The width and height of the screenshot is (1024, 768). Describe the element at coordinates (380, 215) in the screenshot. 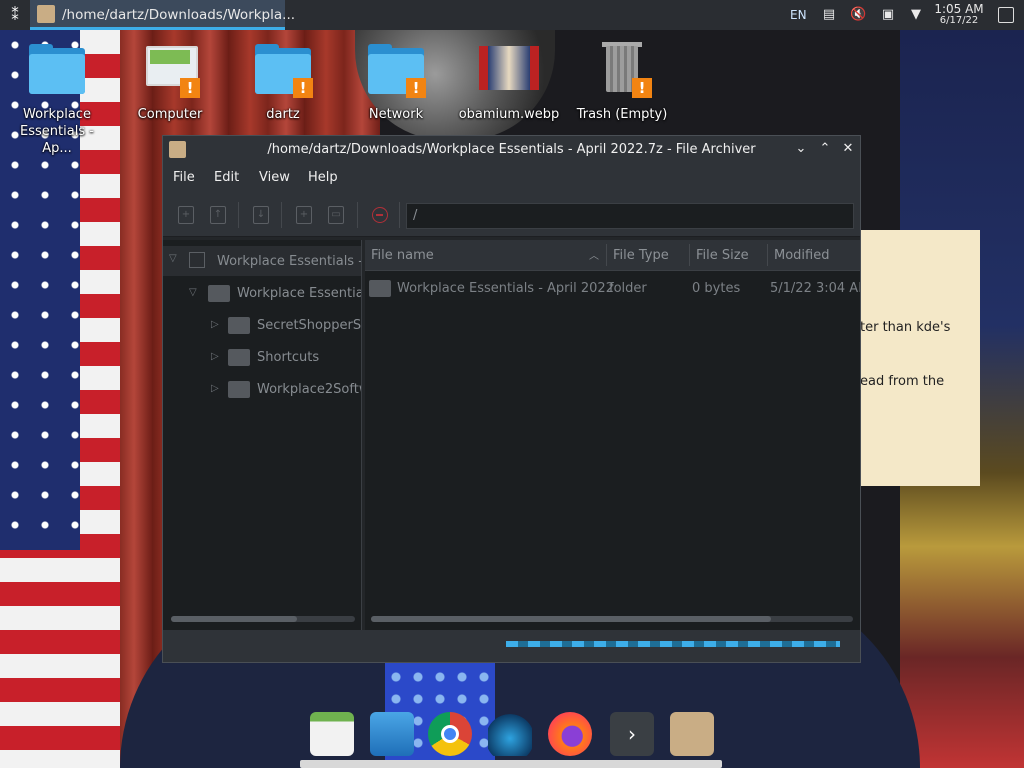

I see `stop-icon` at that location.